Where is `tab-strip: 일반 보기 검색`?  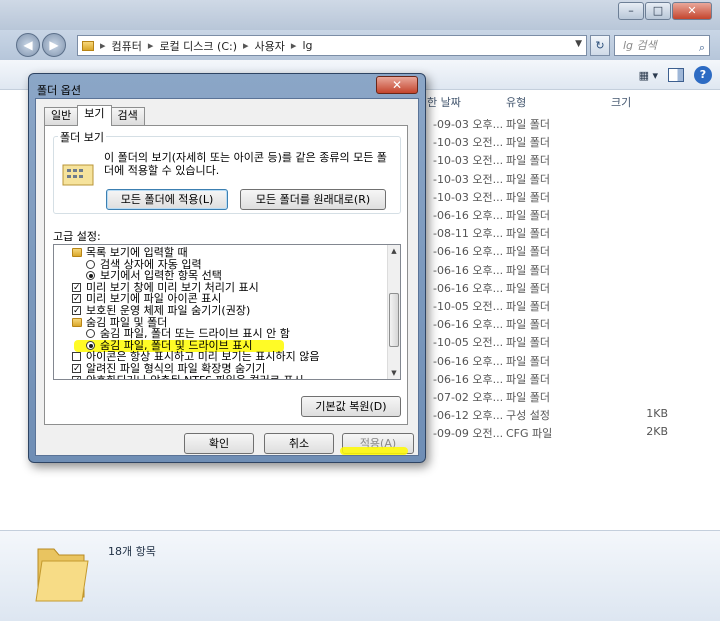
tab-strip: 일반 보기 검색 is located at coordinates (94, 115).